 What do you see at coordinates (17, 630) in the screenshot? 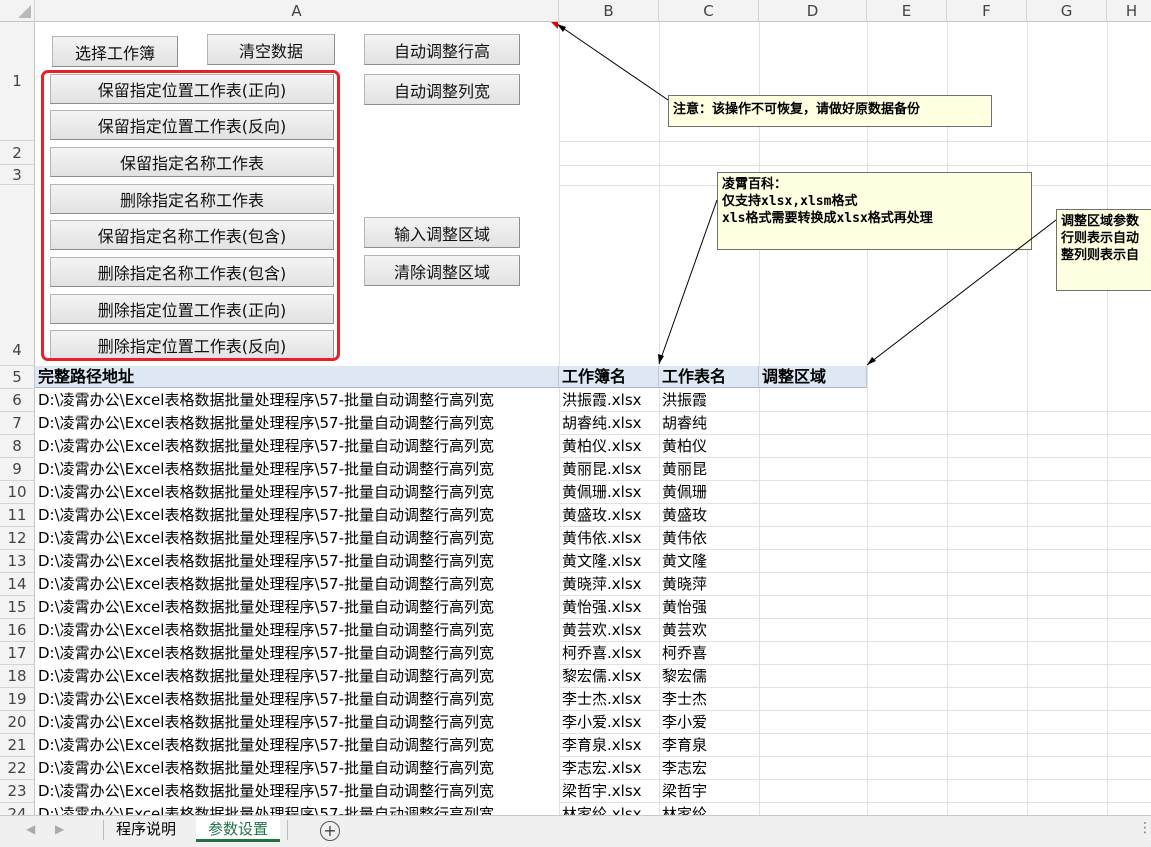
I see `row-header: 16` at bounding box center [17, 630].